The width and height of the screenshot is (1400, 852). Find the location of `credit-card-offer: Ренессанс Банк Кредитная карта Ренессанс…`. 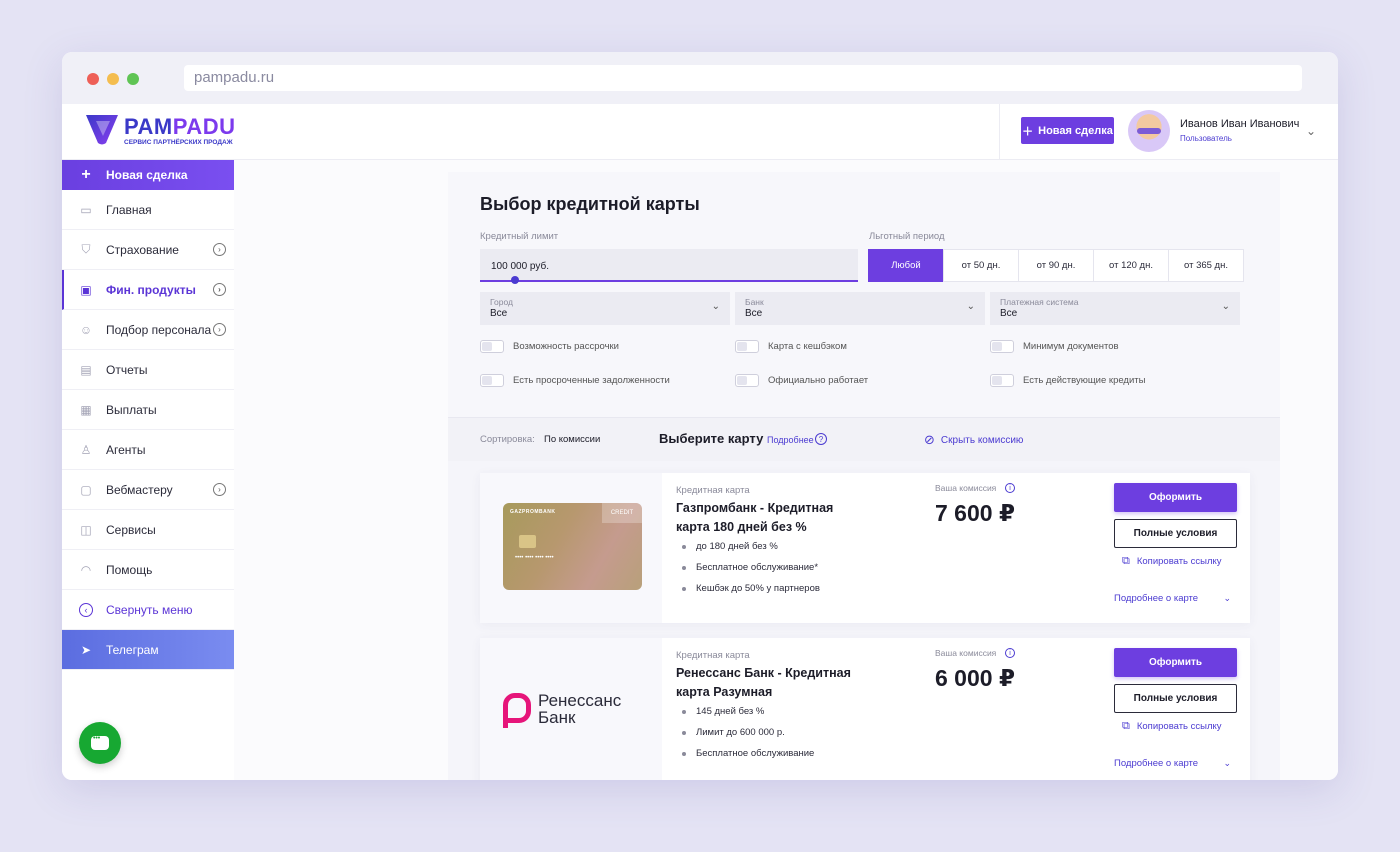

credit-card-offer: Ренессанс Банк Кредитная карта Ренессанс… is located at coordinates (865, 709).